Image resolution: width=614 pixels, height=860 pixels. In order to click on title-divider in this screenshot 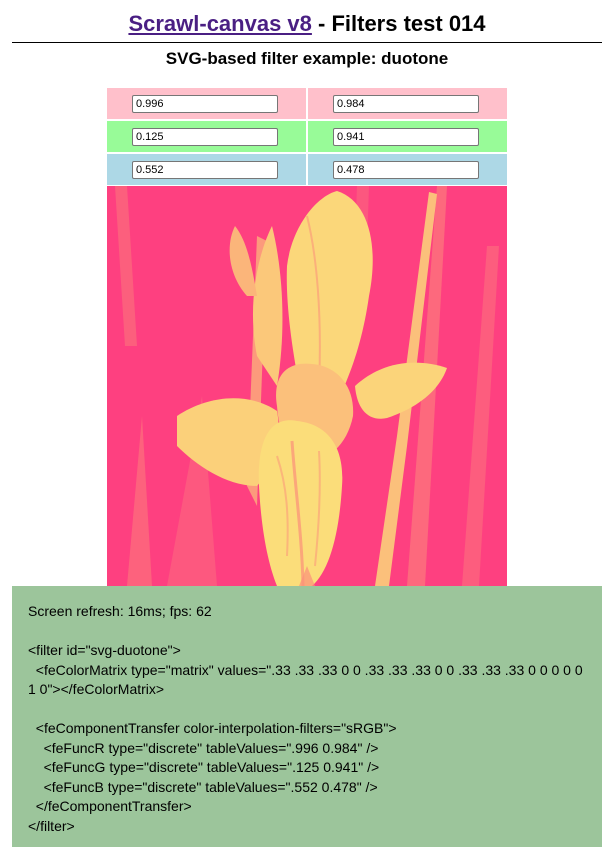, I will do `click(307, 42)`.